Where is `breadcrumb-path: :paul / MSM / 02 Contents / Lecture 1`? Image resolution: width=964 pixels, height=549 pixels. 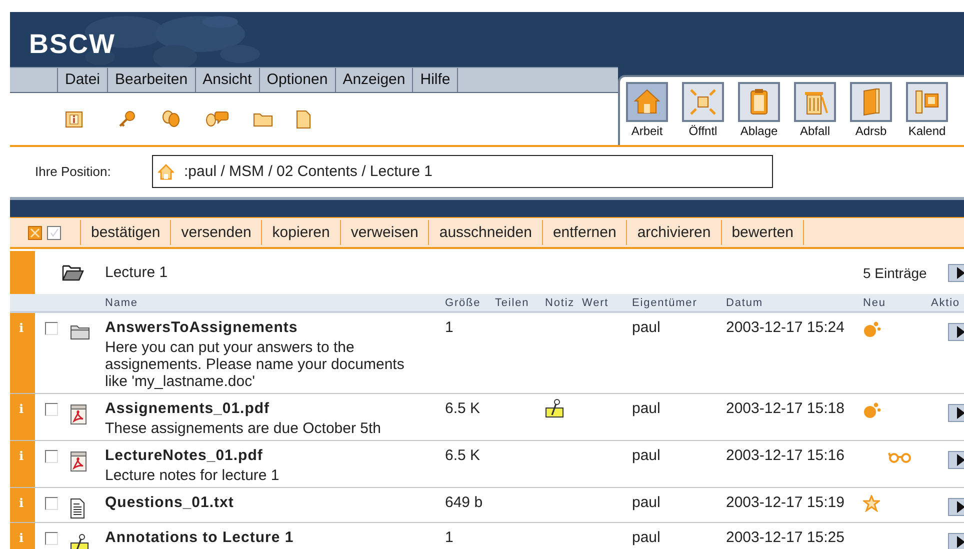
breadcrumb-path: :paul / MSM / 02 Contents / Lecture 1 is located at coordinates (308, 171).